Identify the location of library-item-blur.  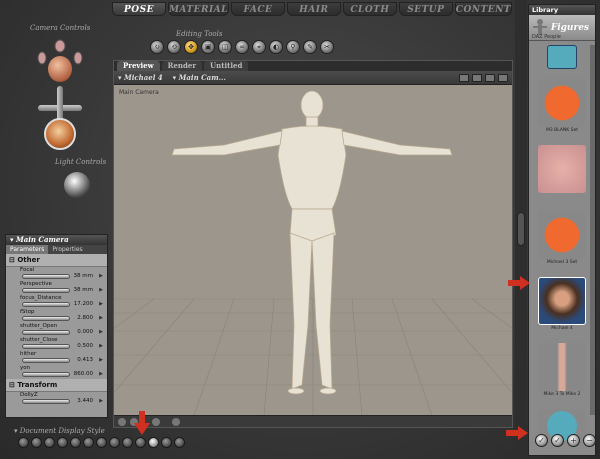
(562, 177).